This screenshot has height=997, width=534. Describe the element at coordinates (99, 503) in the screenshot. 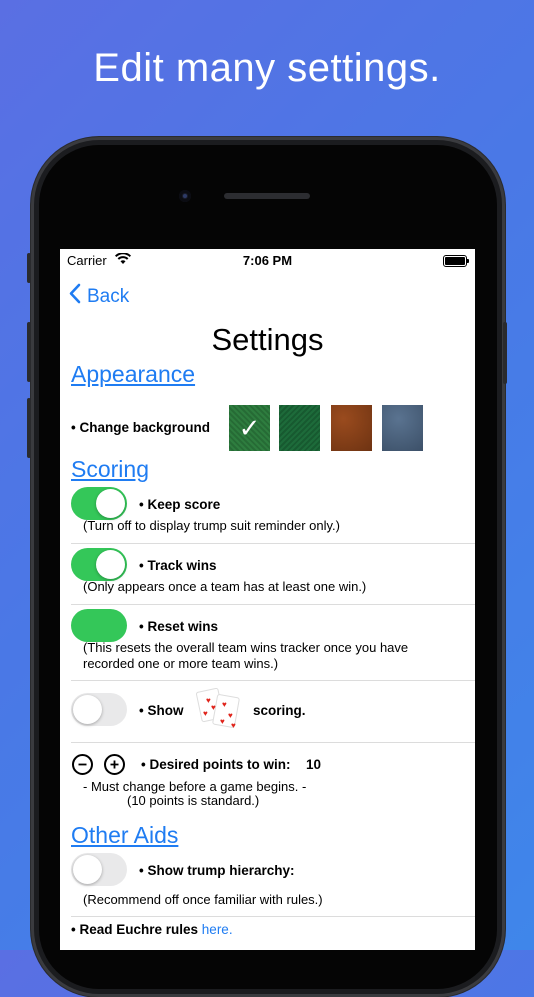

I see `keep-score-toggle` at that location.